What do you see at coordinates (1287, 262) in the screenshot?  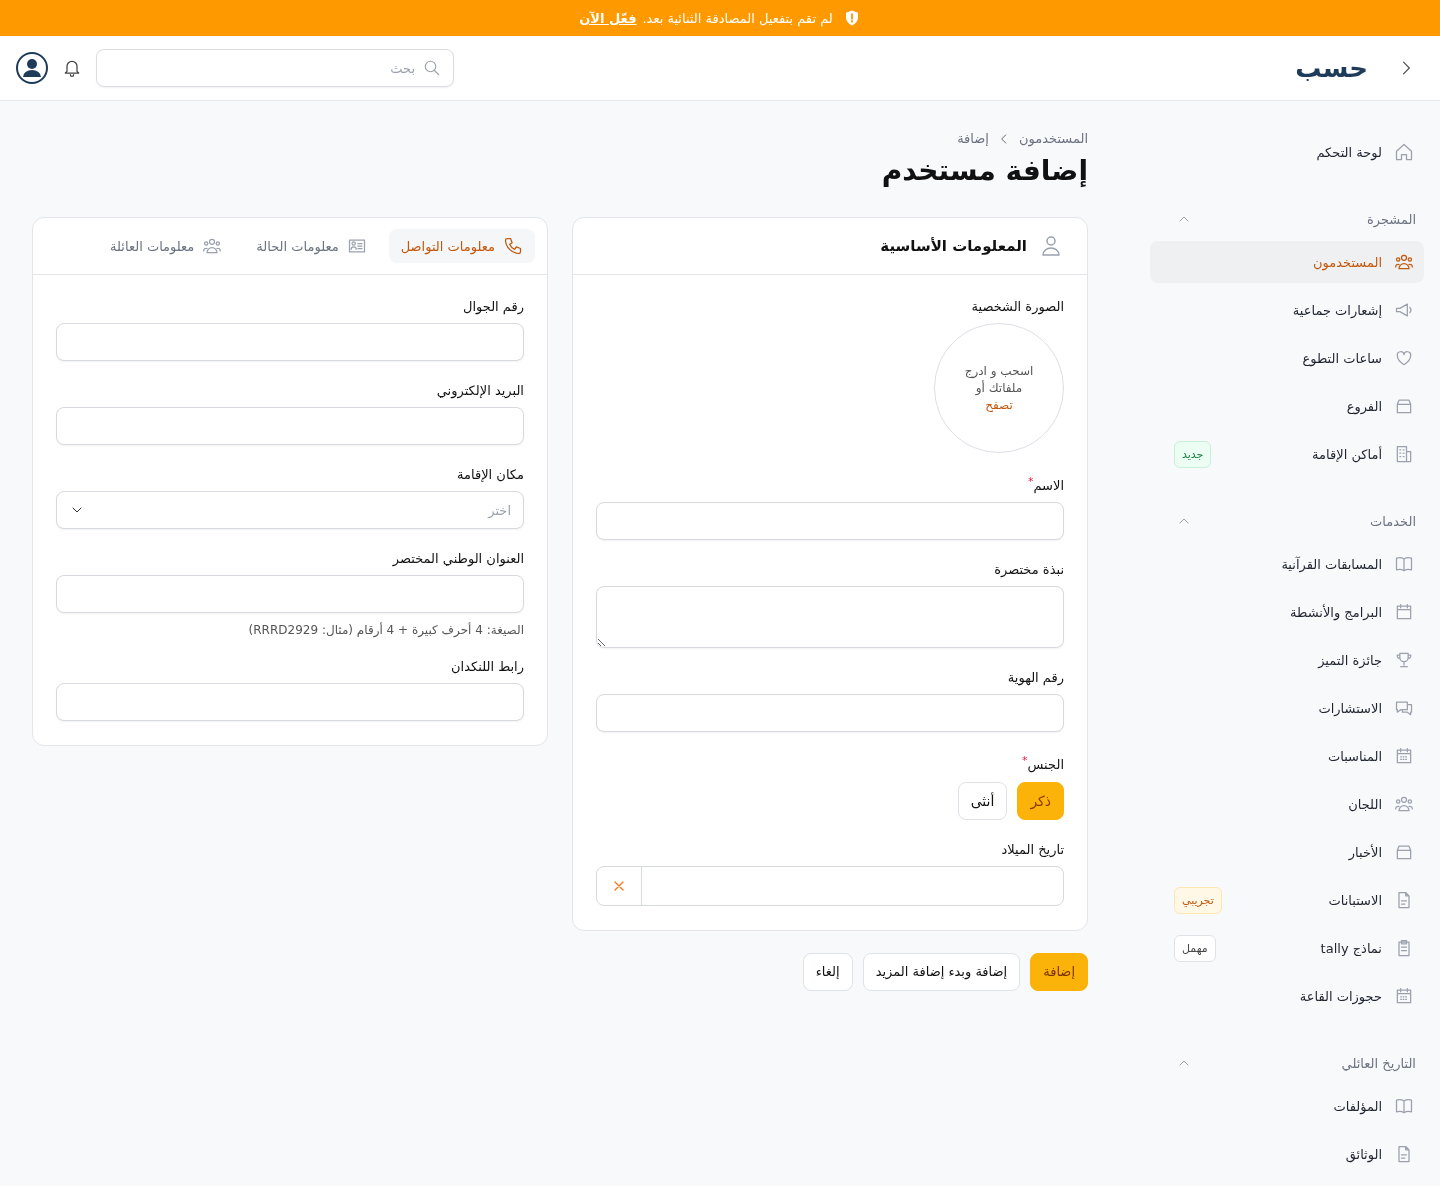 I see `sidebar-item: المستخدمون` at bounding box center [1287, 262].